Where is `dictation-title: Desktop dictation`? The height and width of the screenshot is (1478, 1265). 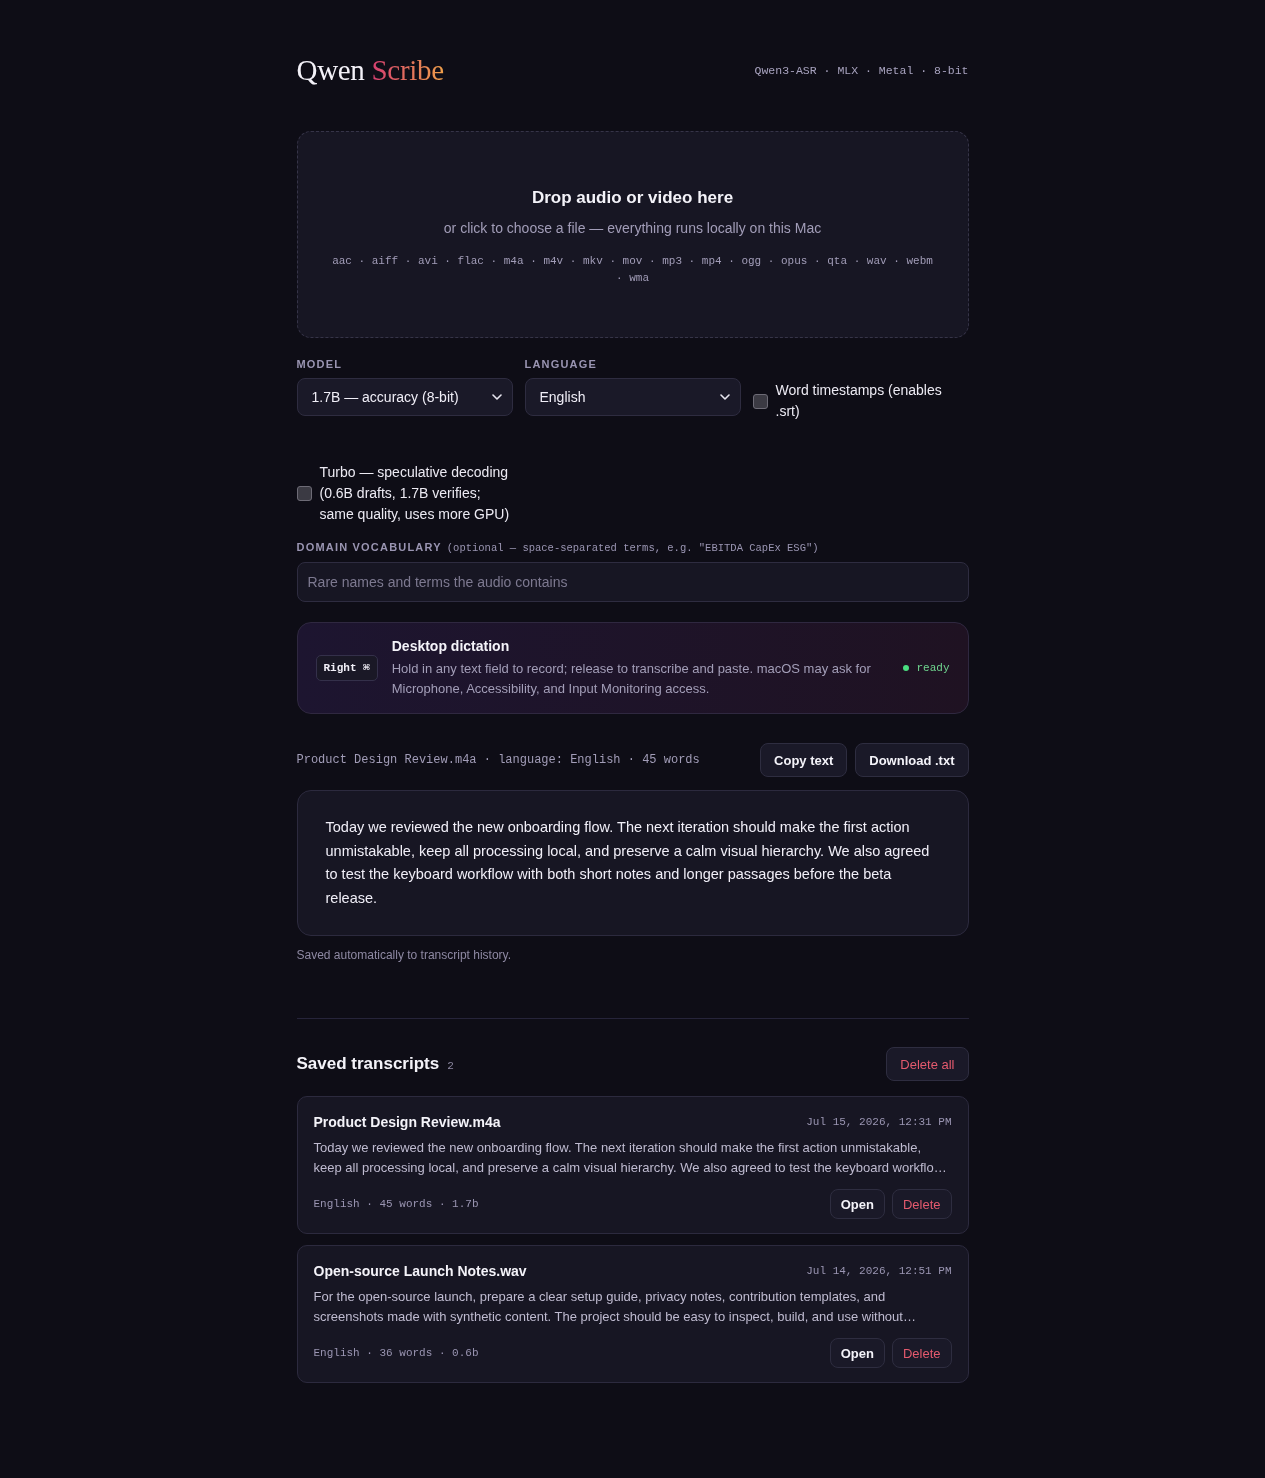
dictation-title: Desktop dictation is located at coordinates (451, 646).